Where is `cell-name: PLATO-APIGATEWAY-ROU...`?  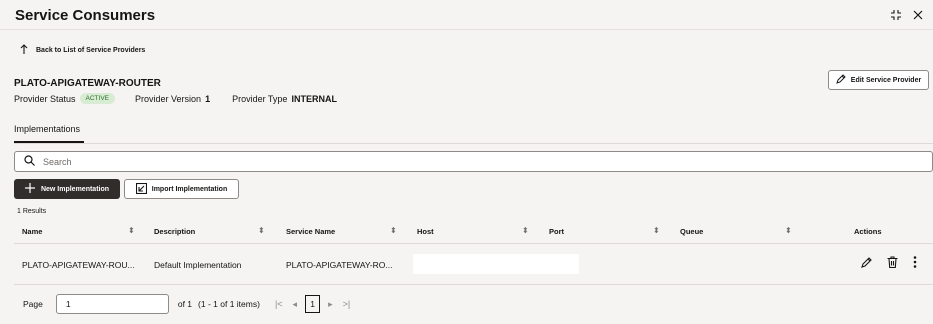
cell-name: PLATO-APIGATEWAY-ROU... is located at coordinates (78, 265).